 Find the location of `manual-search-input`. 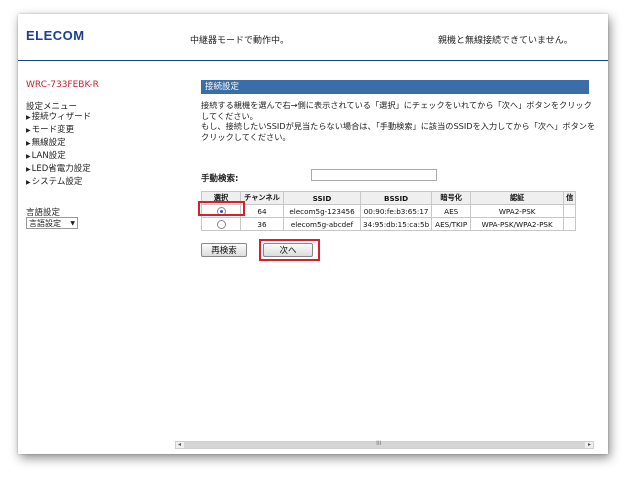

manual-search-input is located at coordinates (374, 175).